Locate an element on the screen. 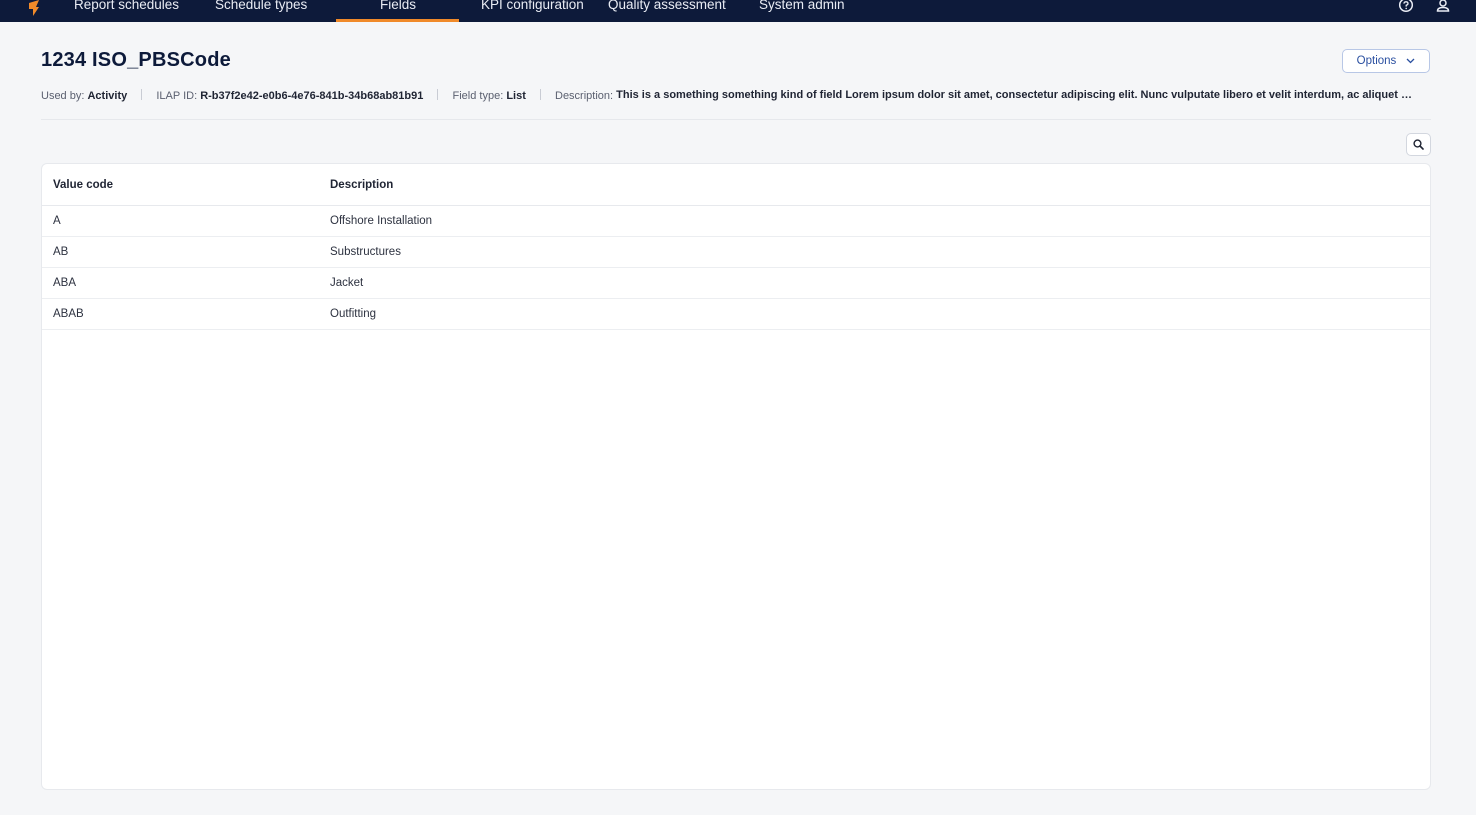 The width and height of the screenshot is (1476, 815). help-circle-icon is located at coordinates (1406, 8).